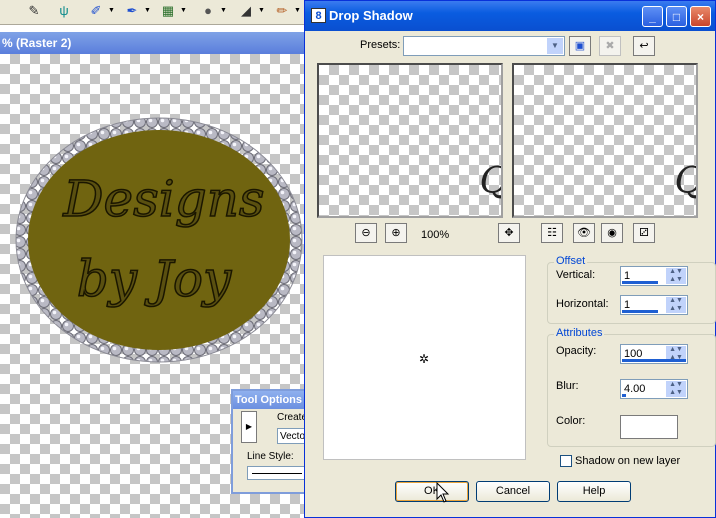 The height and width of the screenshot is (518, 716). What do you see at coordinates (484, 46) in the screenshot?
I see `presets-select: ▼` at bounding box center [484, 46].